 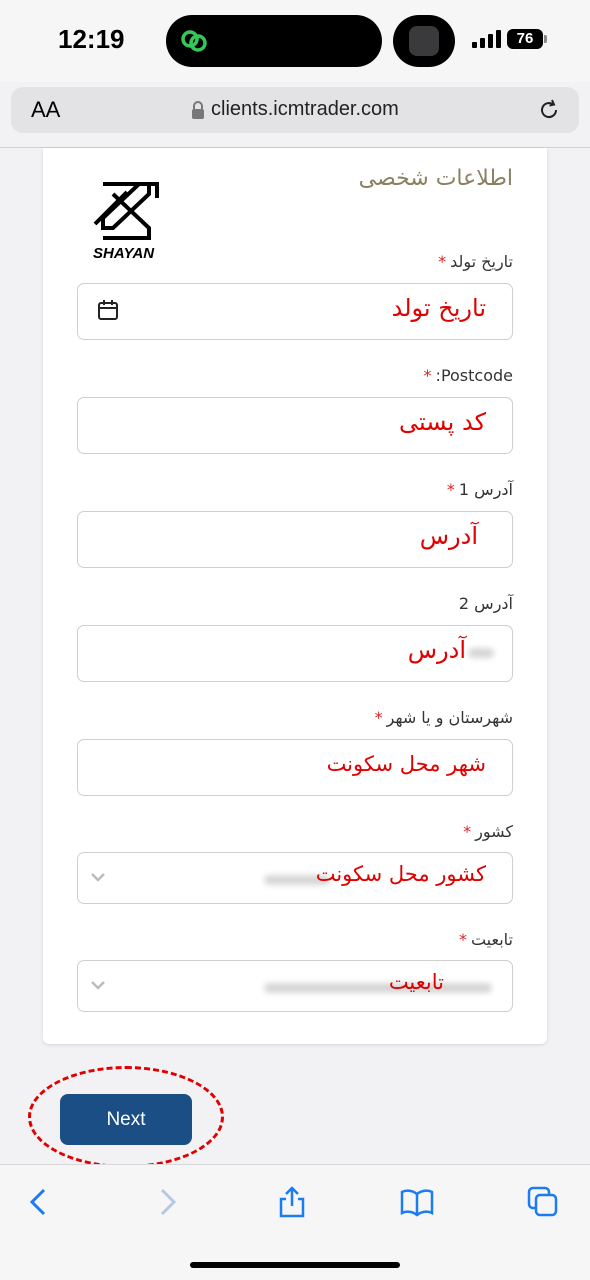 I want to click on birth-date-input: تاریخ تولد, so click(x=295, y=311).